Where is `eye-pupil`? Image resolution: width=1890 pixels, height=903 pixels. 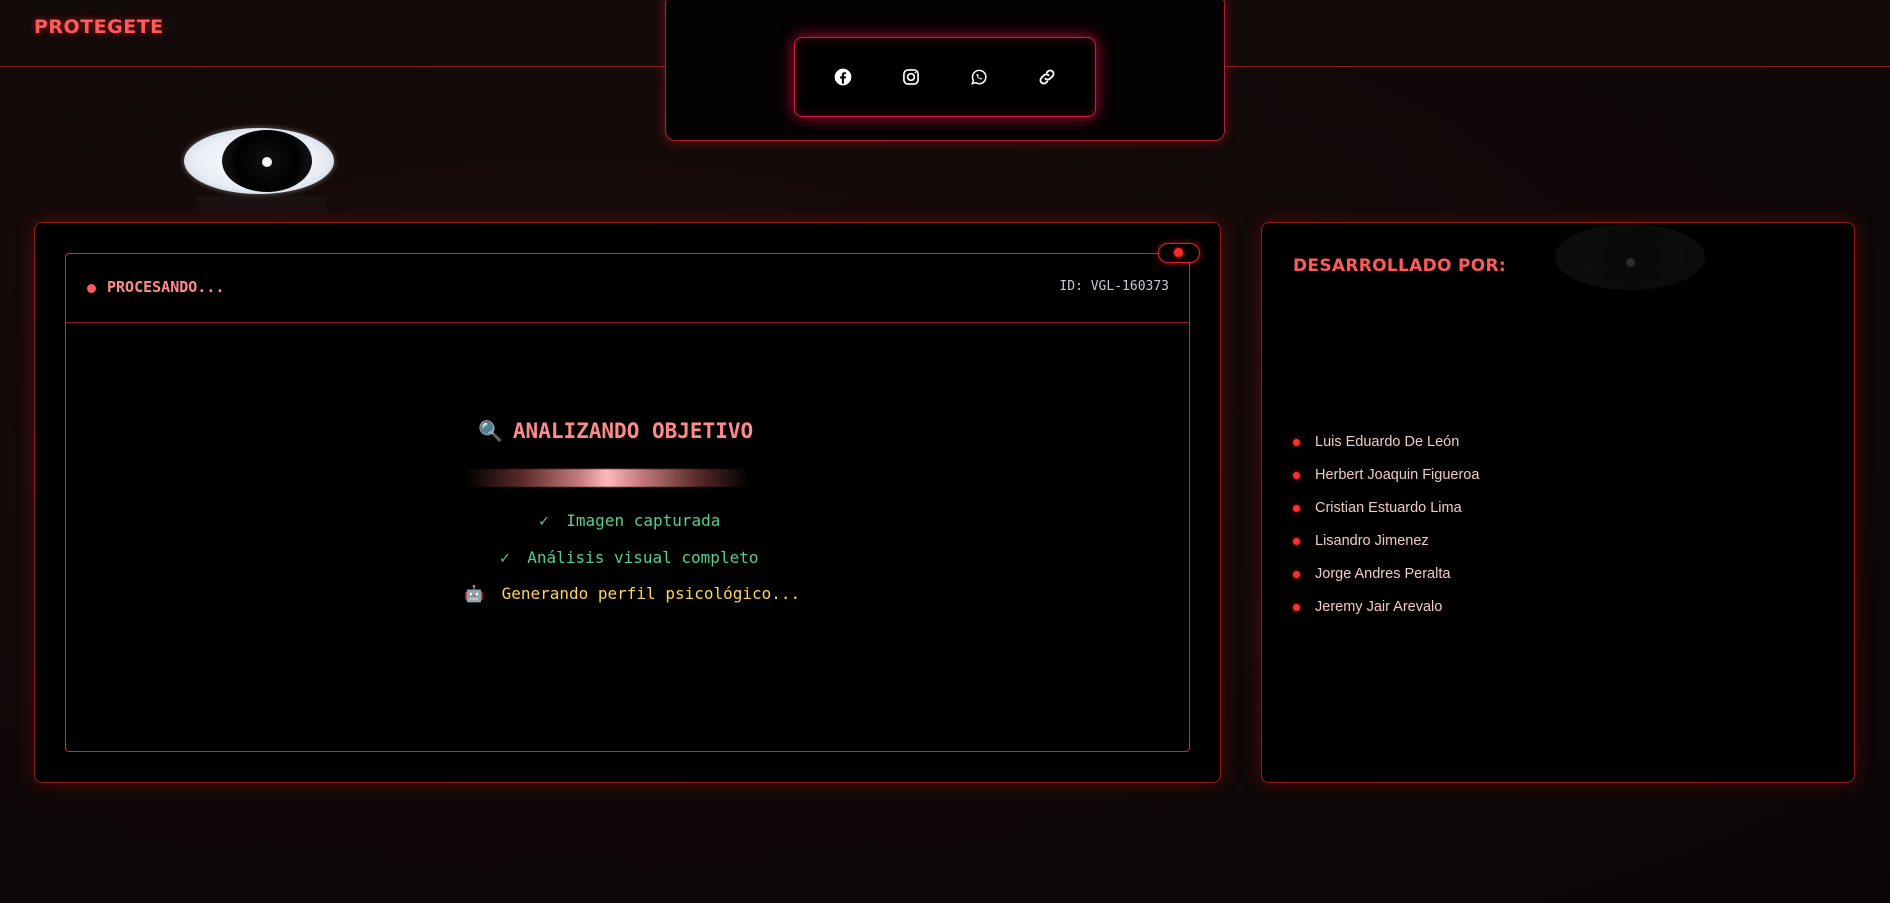
eye-pupil is located at coordinates (267, 162).